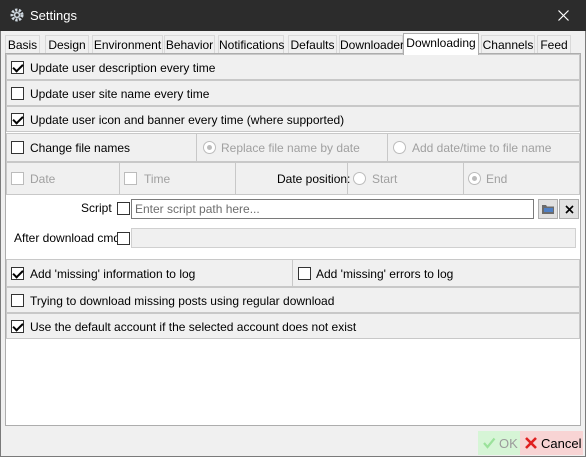  Describe the element at coordinates (441, 44) in the screenshot. I see `tab-downloading: Downloading` at that location.